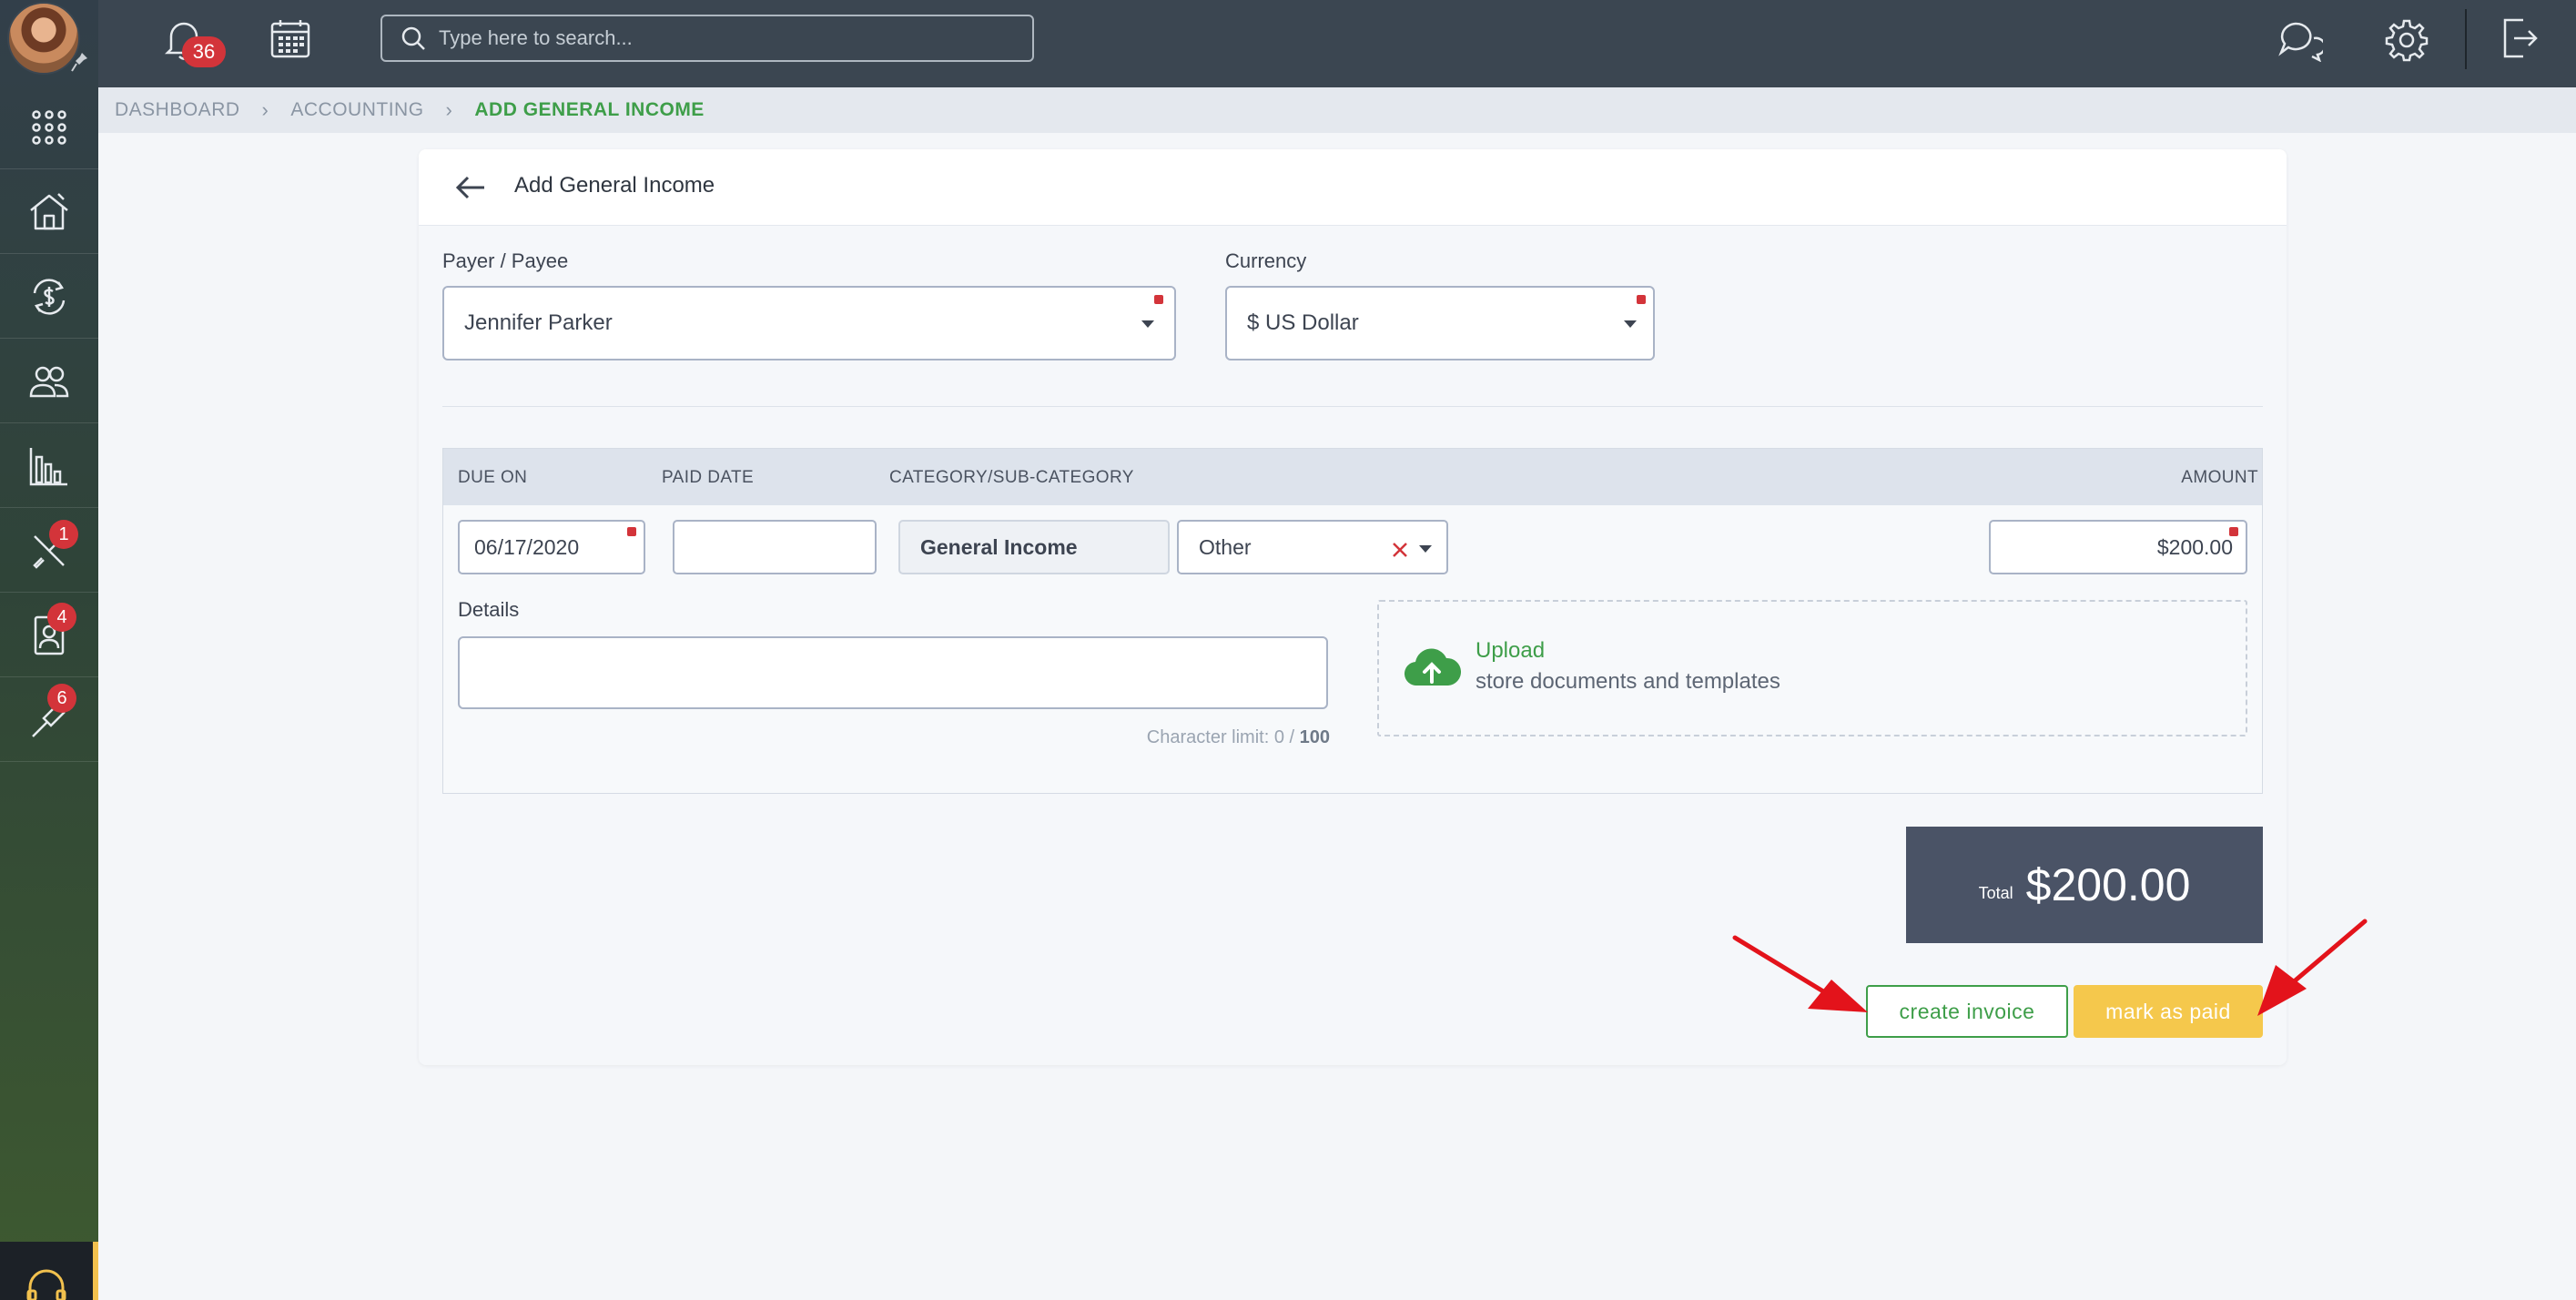 The image size is (2576, 1300). Describe the element at coordinates (2300, 40) in the screenshot. I see `chat-icon` at that location.